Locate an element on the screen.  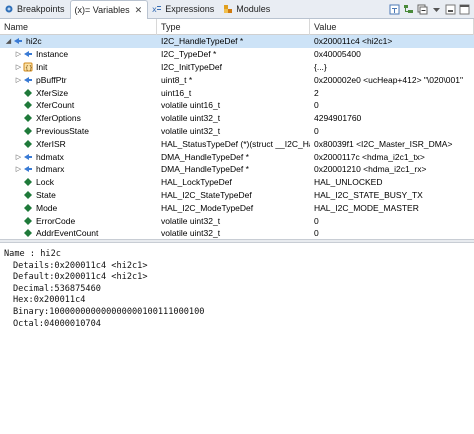
close-icon: ✕ is located at coordinates (139, 10).